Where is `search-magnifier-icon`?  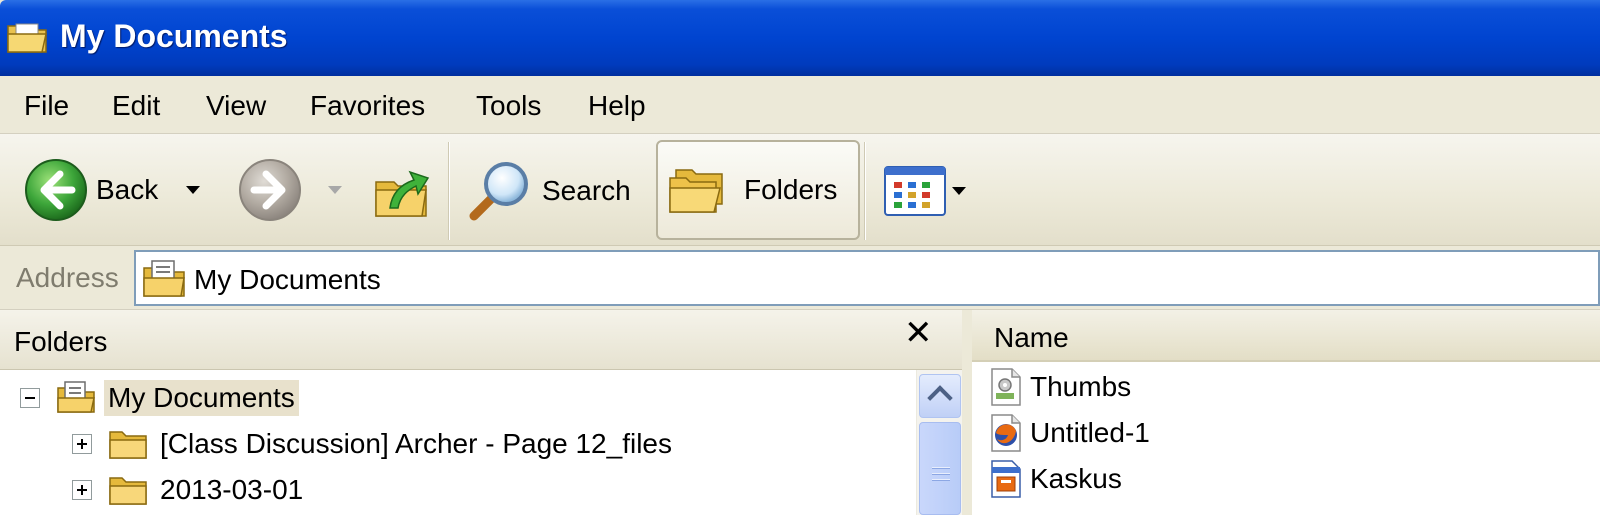 search-magnifier-icon is located at coordinates (498, 191).